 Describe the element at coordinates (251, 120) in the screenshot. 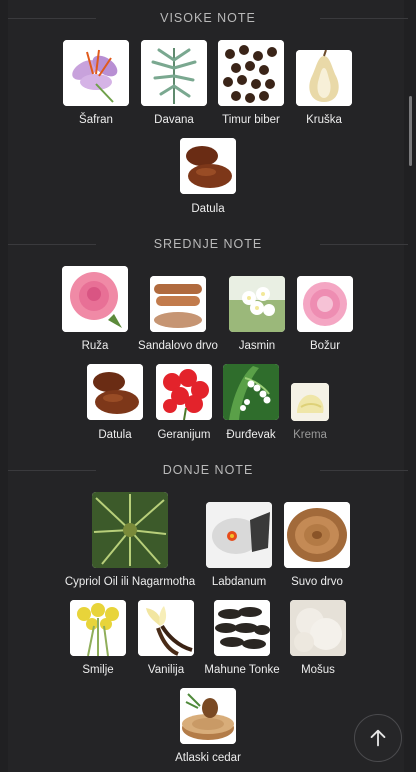

I see `note-label-timur-pepper: Timur biber` at that location.